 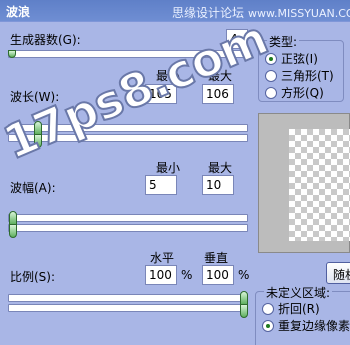 What do you see at coordinates (187, 275) in the screenshot?
I see `scale-horizontal-unit: %` at bounding box center [187, 275].